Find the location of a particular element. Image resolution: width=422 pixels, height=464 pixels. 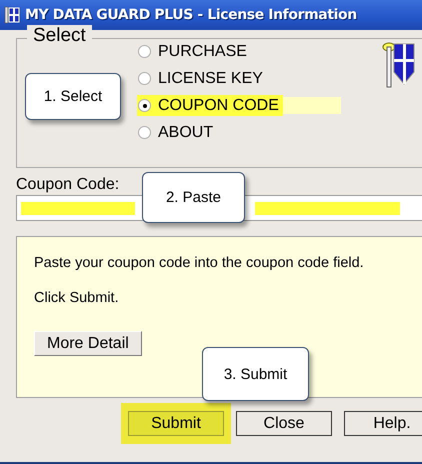

option-label: COUPON CODE is located at coordinates (218, 105).